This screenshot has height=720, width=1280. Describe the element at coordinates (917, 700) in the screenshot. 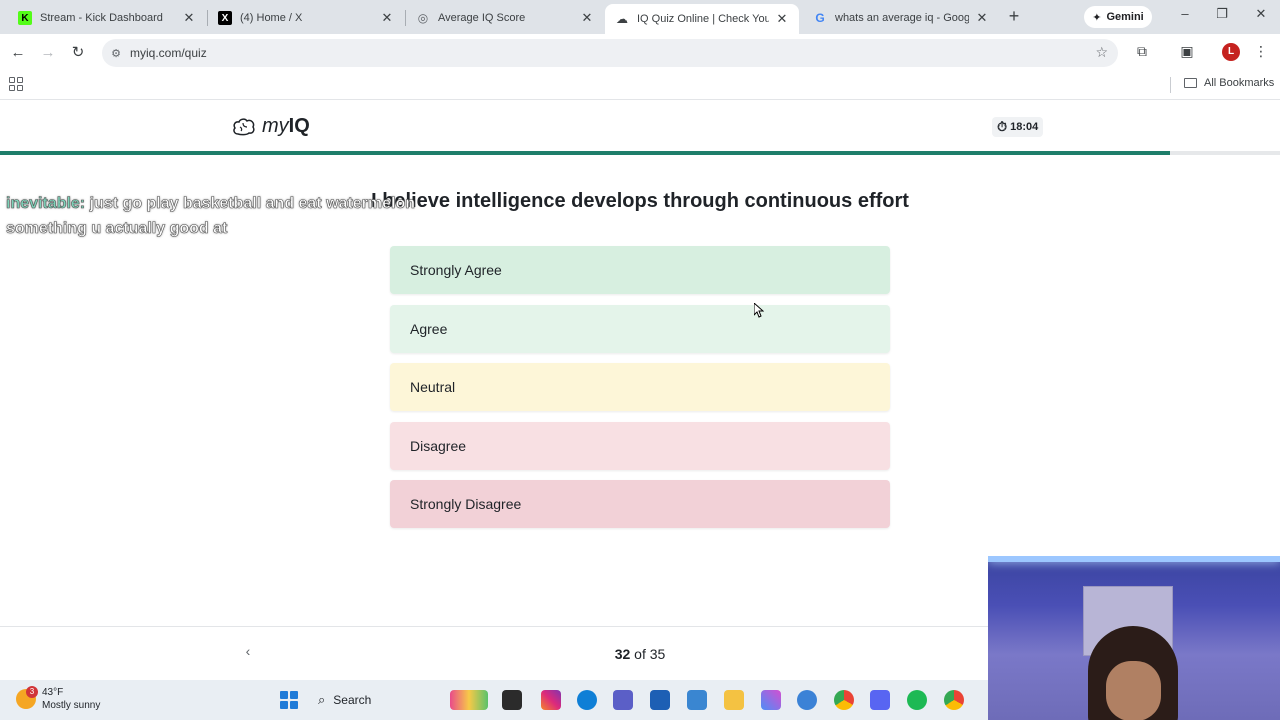

I see `spotify-icon` at that location.